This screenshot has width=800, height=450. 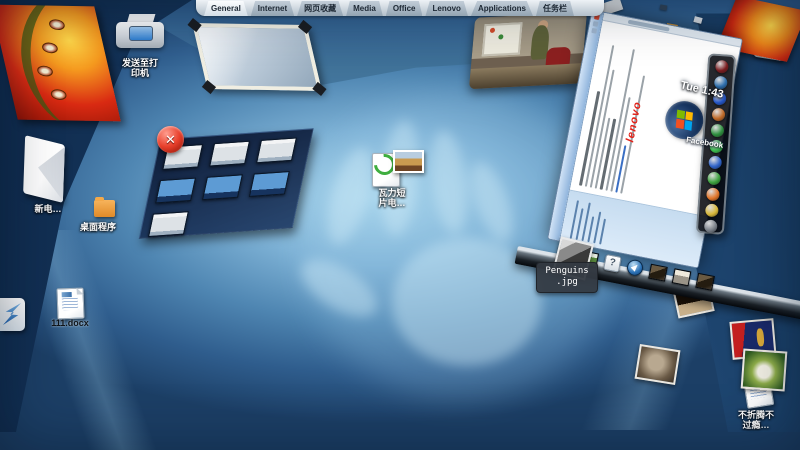 What do you see at coordinates (502, 39) in the screenshot?
I see `photo-whiteboard` at bounding box center [502, 39].